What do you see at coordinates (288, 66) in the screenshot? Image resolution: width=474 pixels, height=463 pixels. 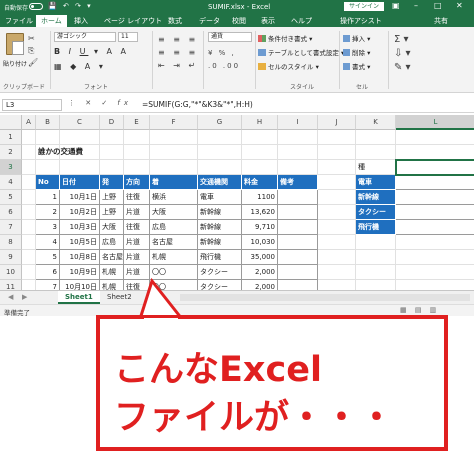 I see `cell-styles-button: セルのスタイル ▾` at bounding box center [288, 66].